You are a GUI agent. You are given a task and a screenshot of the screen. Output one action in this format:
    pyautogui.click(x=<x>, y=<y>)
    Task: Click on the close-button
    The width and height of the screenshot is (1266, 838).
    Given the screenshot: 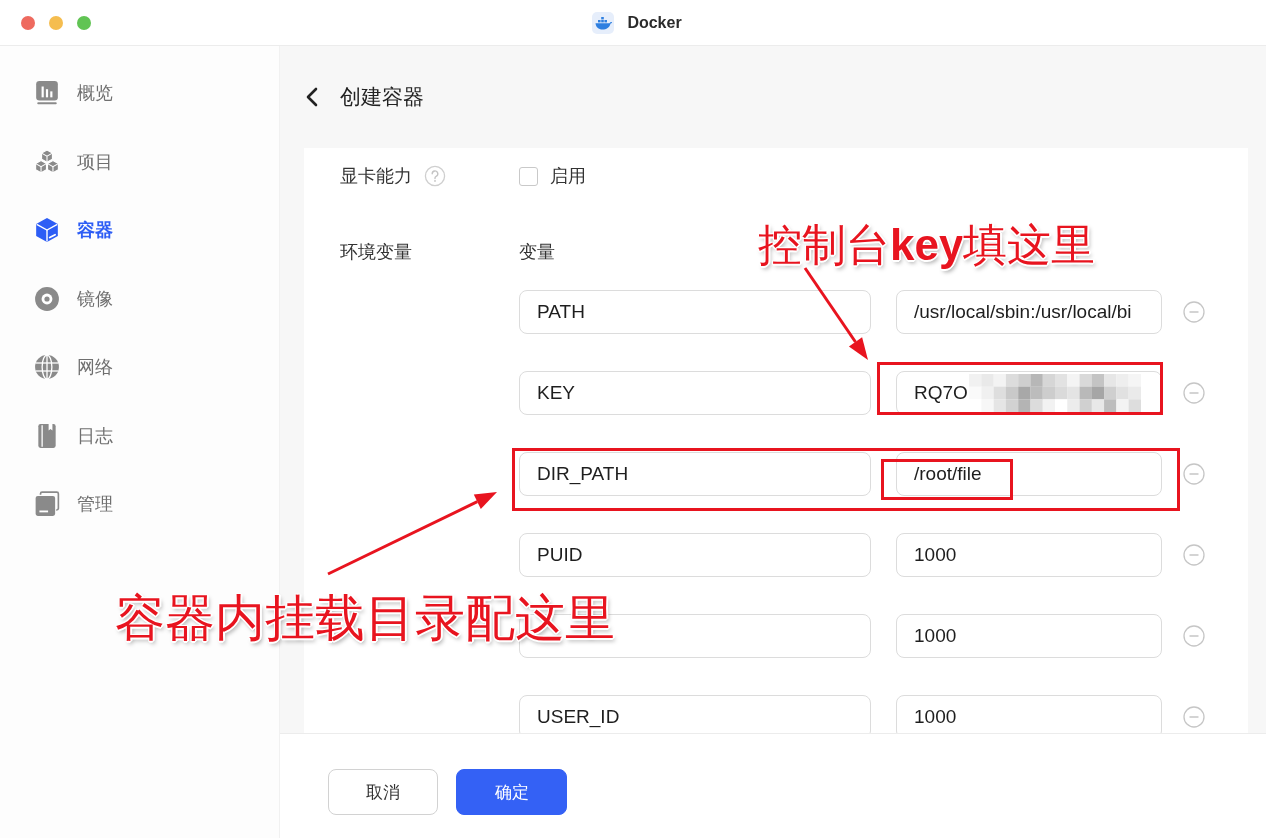 What is the action you would take?
    pyautogui.click(x=28, y=22)
    